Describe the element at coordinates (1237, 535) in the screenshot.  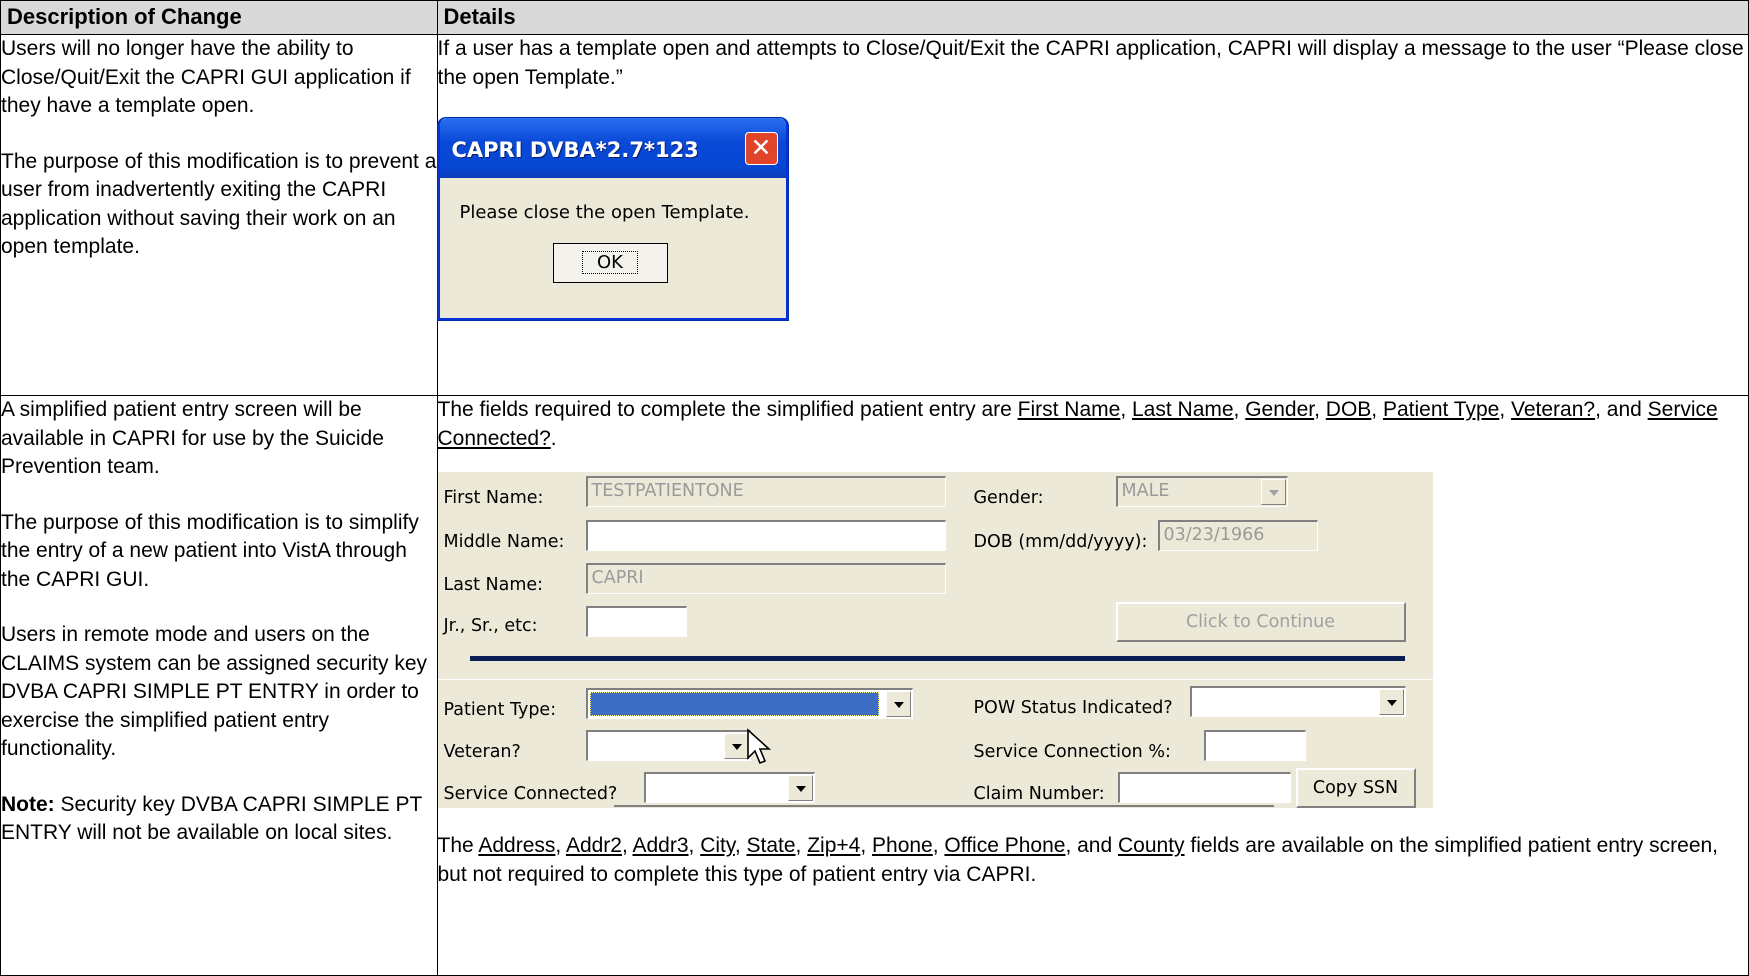
I see `dob-input: 03/23/1966` at that location.